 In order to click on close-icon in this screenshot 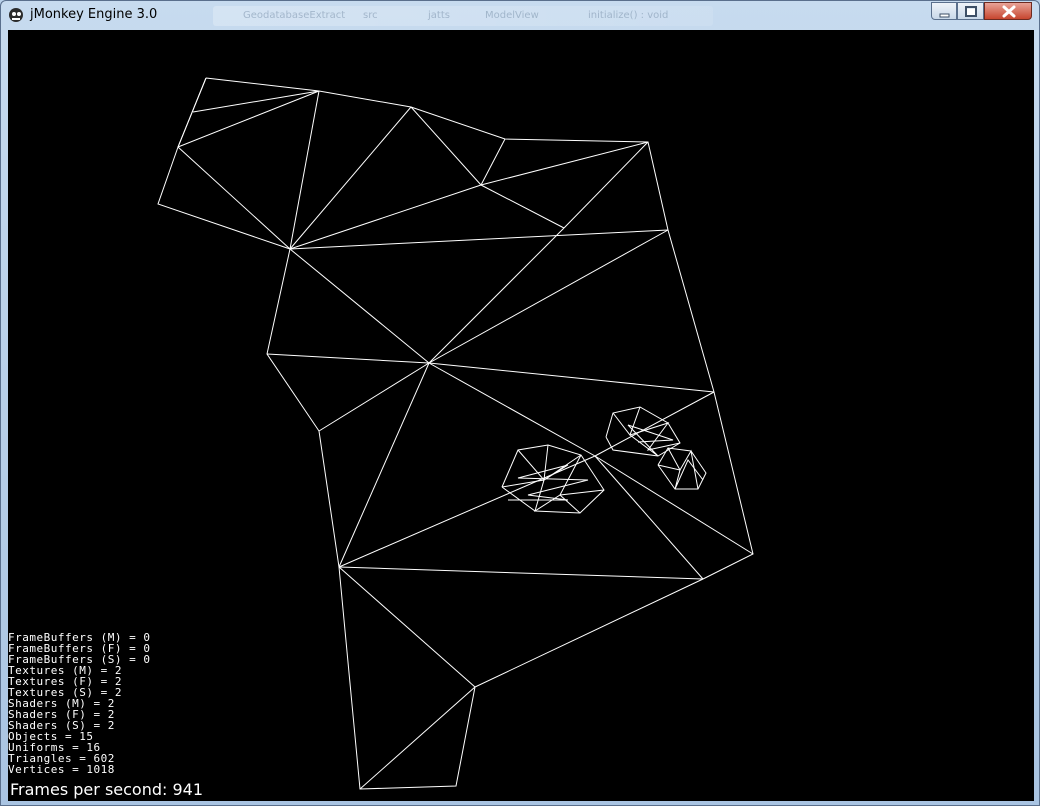, I will do `click(1009, 11)`.